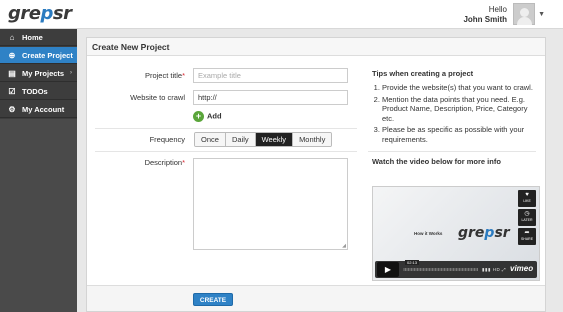 Image resolution: width=563 pixels, height=312 pixels. Describe the element at coordinates (157, 97) in the screenshot. I see `website-label: Website to crawl` at that location.